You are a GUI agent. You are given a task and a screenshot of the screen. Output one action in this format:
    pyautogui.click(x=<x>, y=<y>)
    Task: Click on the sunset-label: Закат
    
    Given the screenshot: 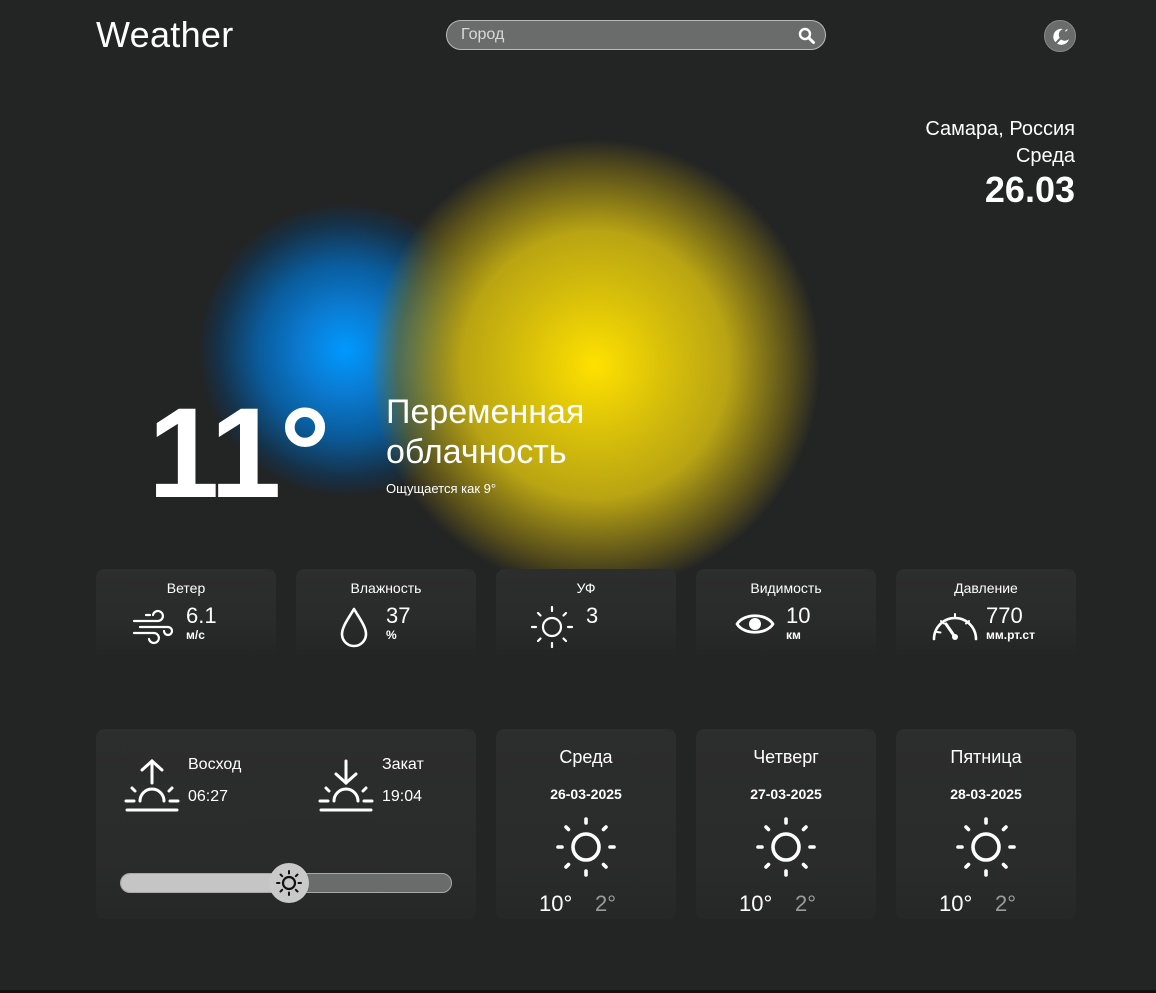 What is the action you would take?
    pyautogui.click(x=403, y=764)
    